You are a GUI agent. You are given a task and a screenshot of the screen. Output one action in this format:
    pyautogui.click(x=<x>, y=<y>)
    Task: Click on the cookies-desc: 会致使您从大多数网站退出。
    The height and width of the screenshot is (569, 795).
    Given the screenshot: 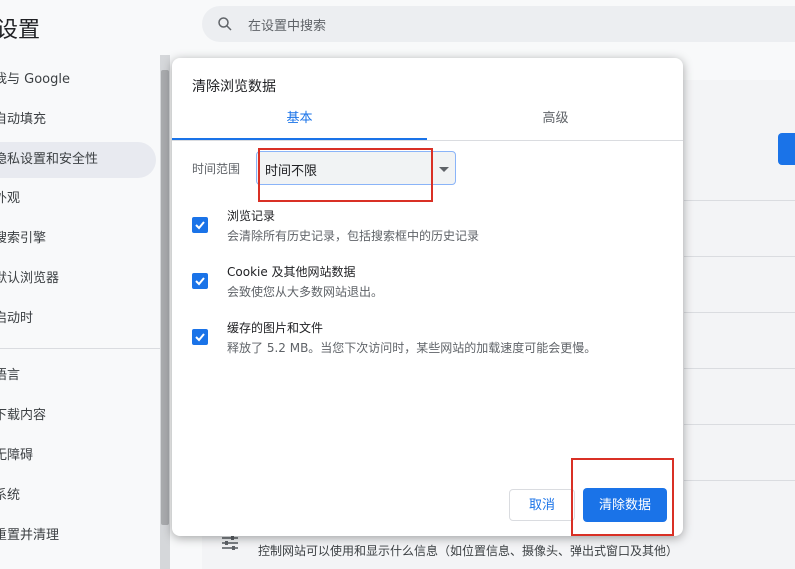 What is the action you would take?
    pyautogui.click(x=305, y=292)
    